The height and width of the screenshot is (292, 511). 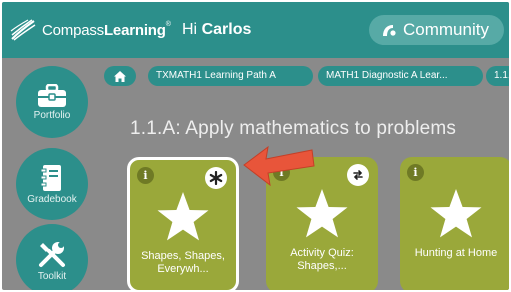 I want to click on sidebar-item-portfolio: Portfolio, so click(x=52, y=102).